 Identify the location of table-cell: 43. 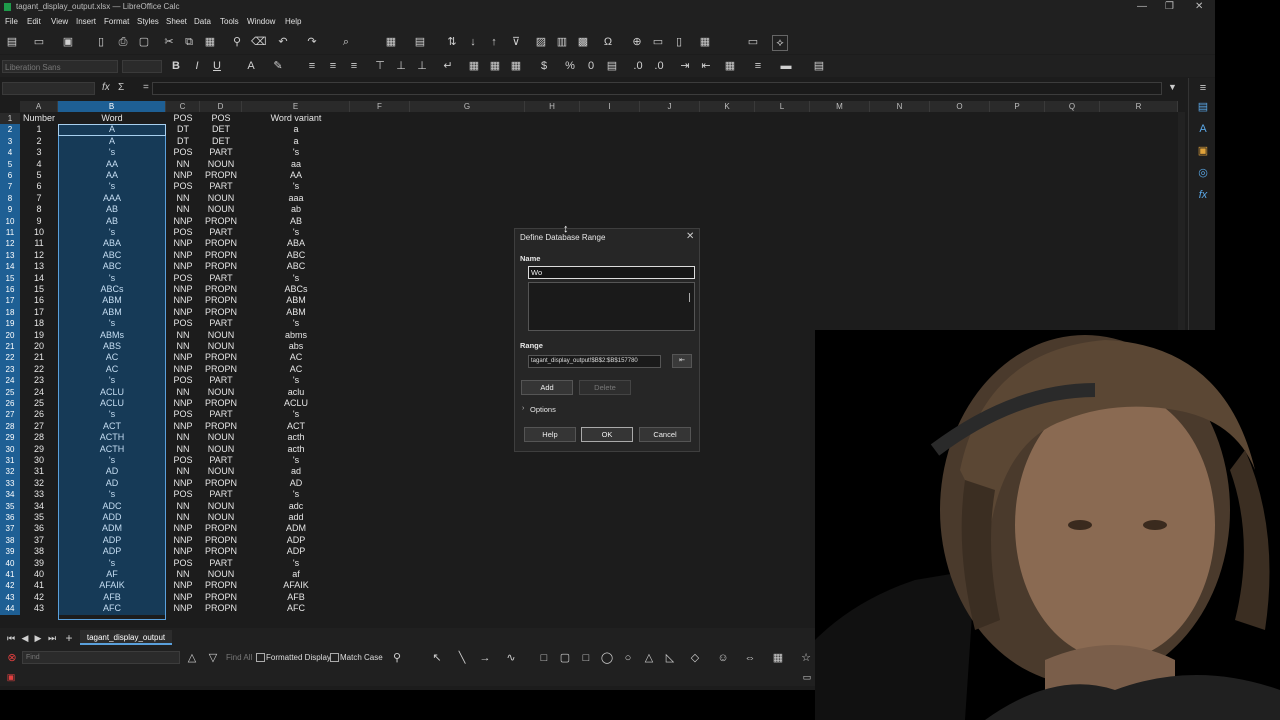
(39, 608).